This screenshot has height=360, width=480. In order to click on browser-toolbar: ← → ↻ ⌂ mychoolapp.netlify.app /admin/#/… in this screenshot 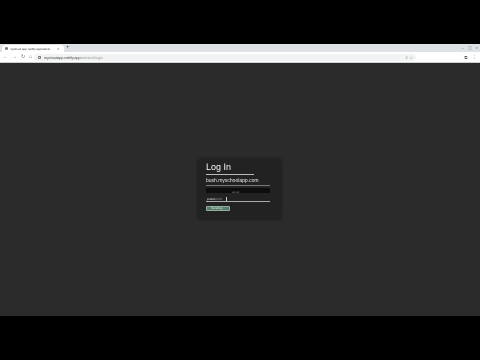, I will do `click(240, 57)`.